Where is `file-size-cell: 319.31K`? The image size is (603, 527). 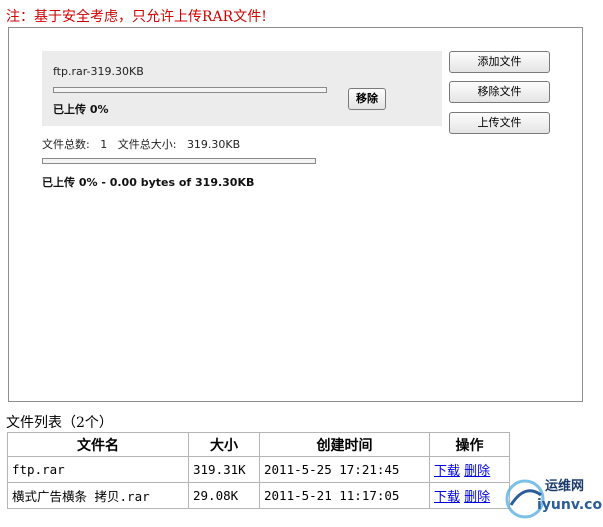 file-size-cell: 319.31K is located at coordinates (224, 469).